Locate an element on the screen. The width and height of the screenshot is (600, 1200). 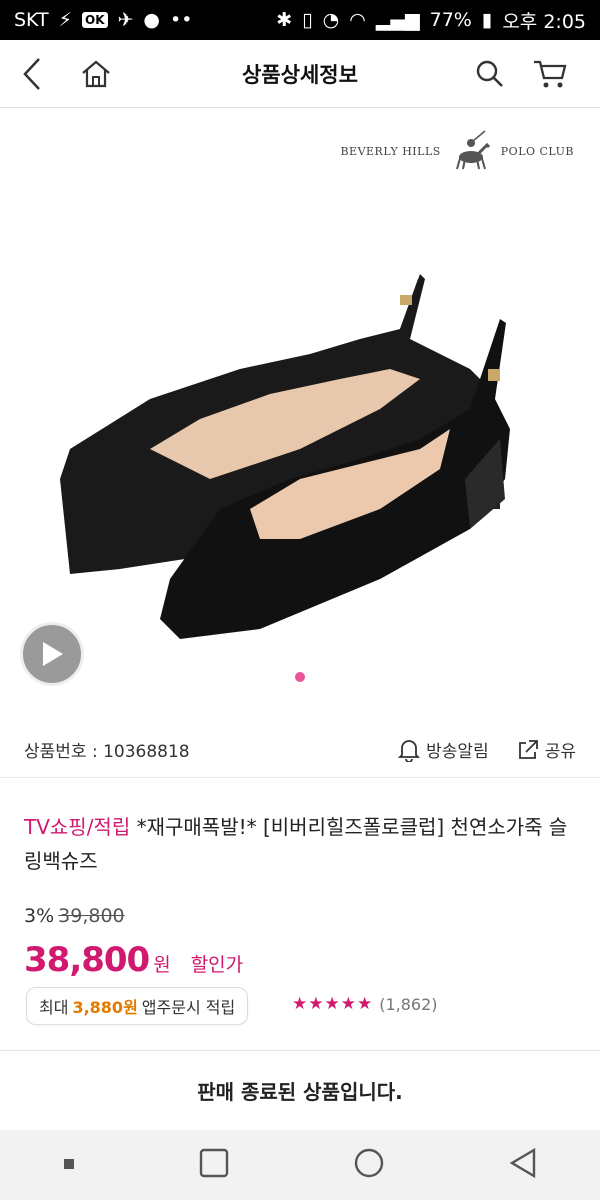
sale-price-row: 38,800 원 할인가 is located at coordinates (133, 960).